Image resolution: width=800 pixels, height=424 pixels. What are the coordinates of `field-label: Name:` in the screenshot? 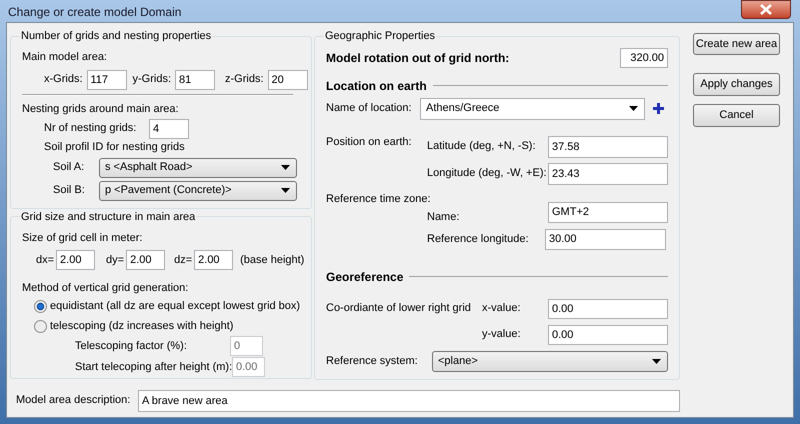 It's located at (443, 217).